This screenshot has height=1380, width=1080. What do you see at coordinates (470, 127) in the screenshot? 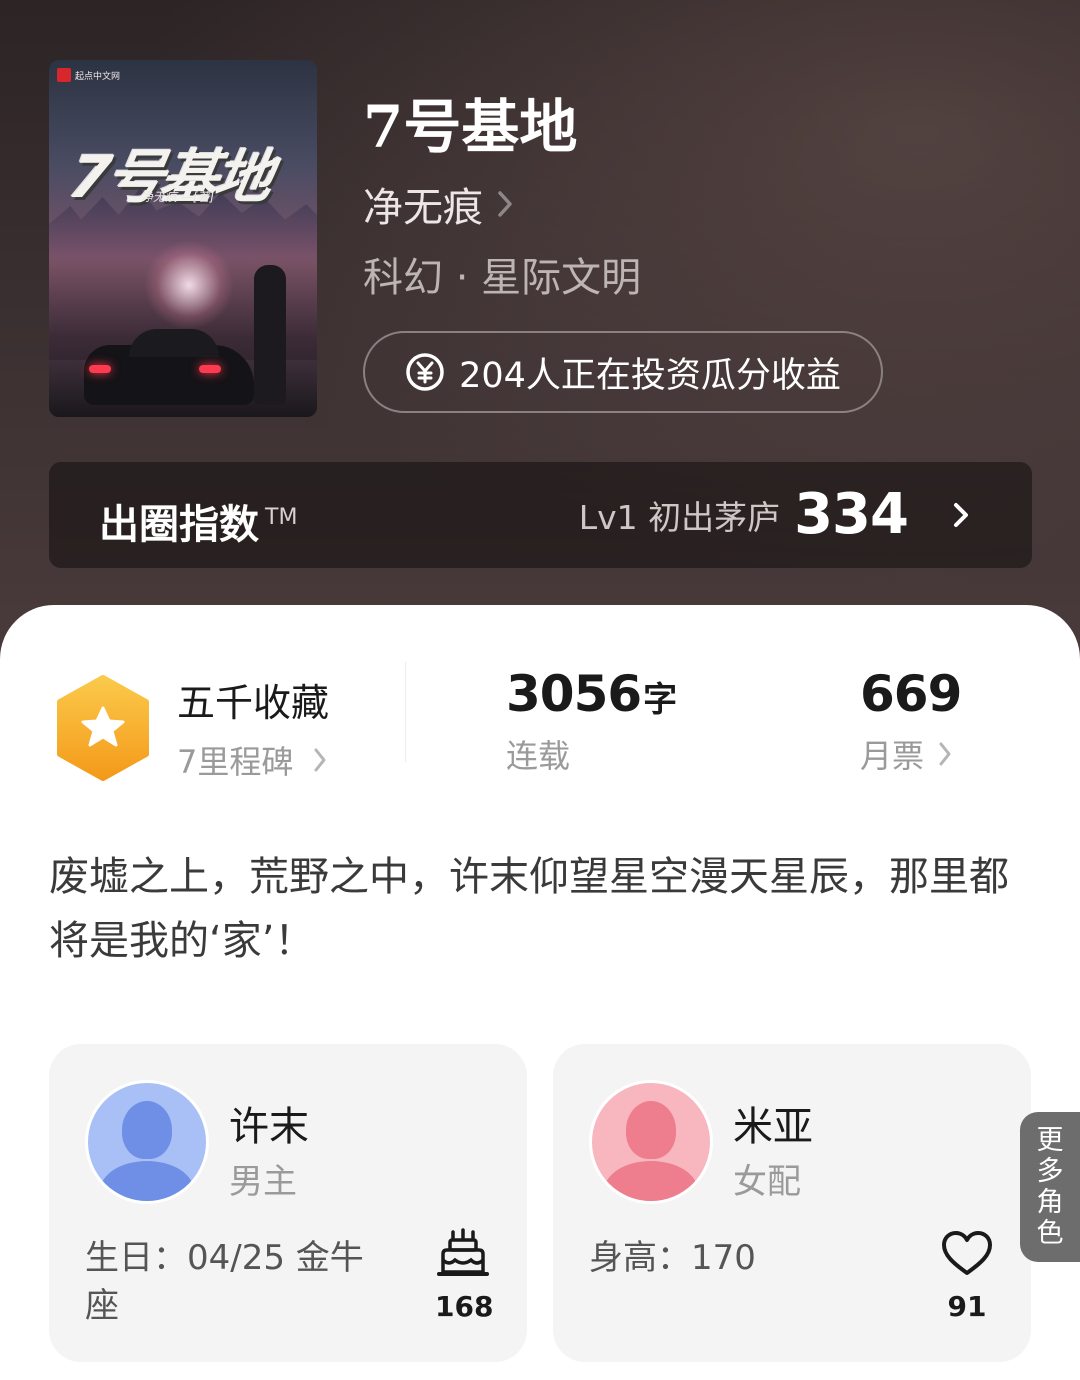
I see `book-title: 7号基地` at bounding box center [470, 127].